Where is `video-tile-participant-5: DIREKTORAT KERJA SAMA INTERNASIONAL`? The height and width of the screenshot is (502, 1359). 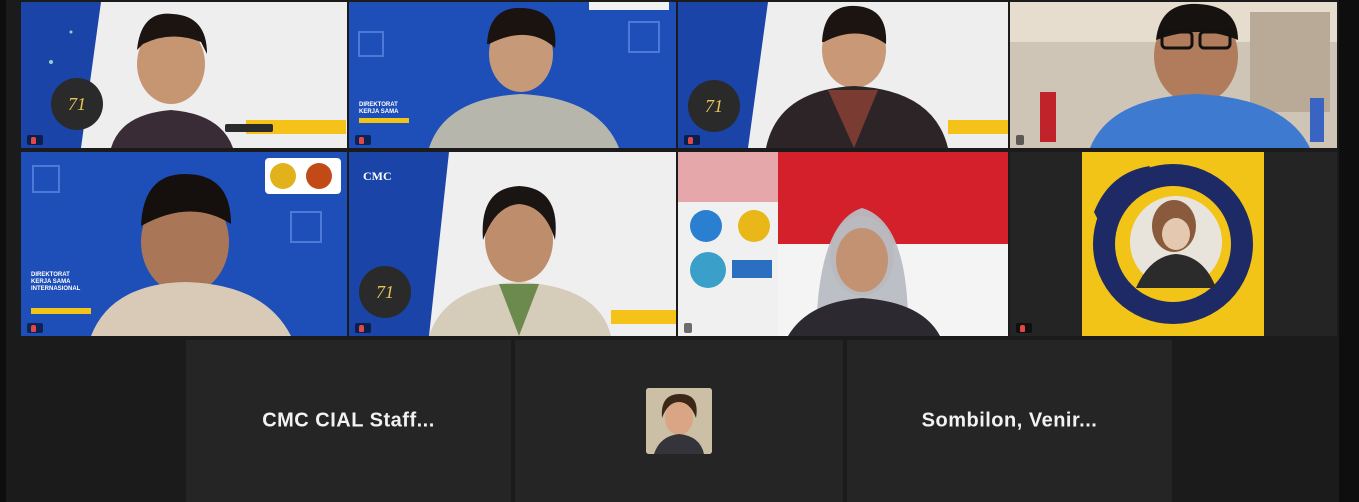
video-tile-participant-5: DIREKTORAT KERJA SAMA INTERNASIONAL is located at coordinates (184, 244).